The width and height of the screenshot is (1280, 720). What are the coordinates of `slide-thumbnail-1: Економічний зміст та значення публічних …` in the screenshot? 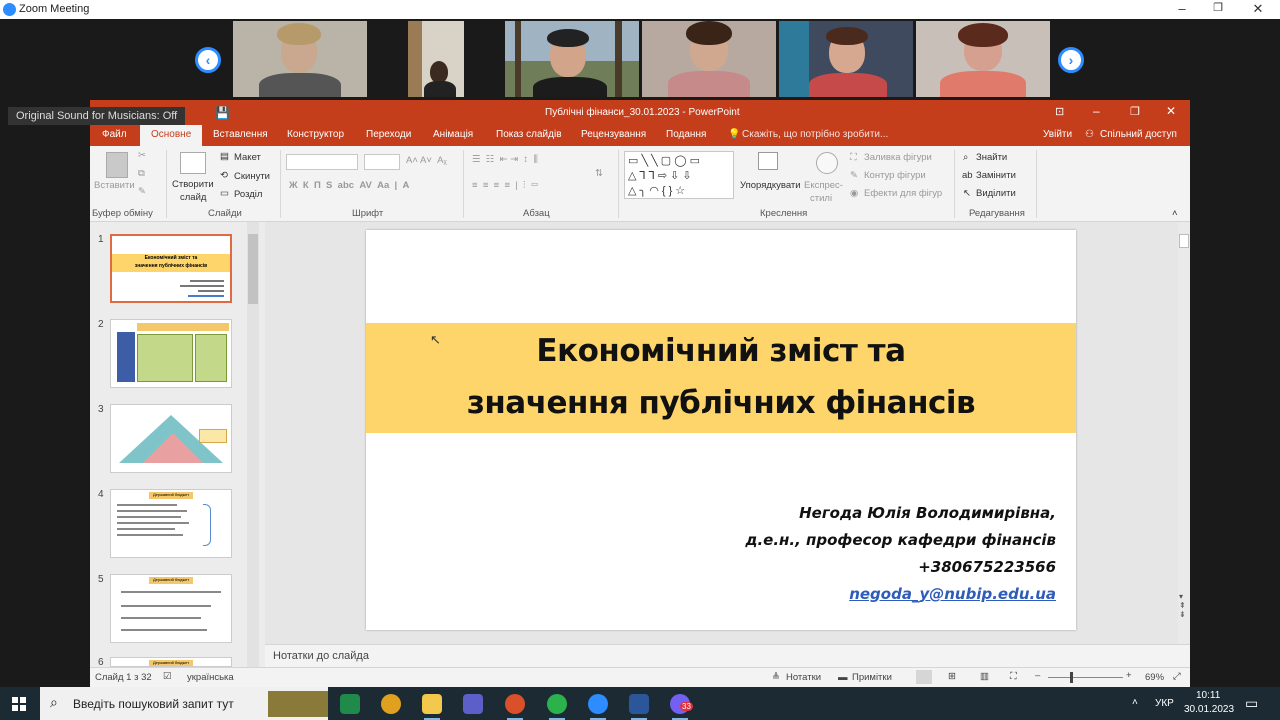 It's located at (171, 268).